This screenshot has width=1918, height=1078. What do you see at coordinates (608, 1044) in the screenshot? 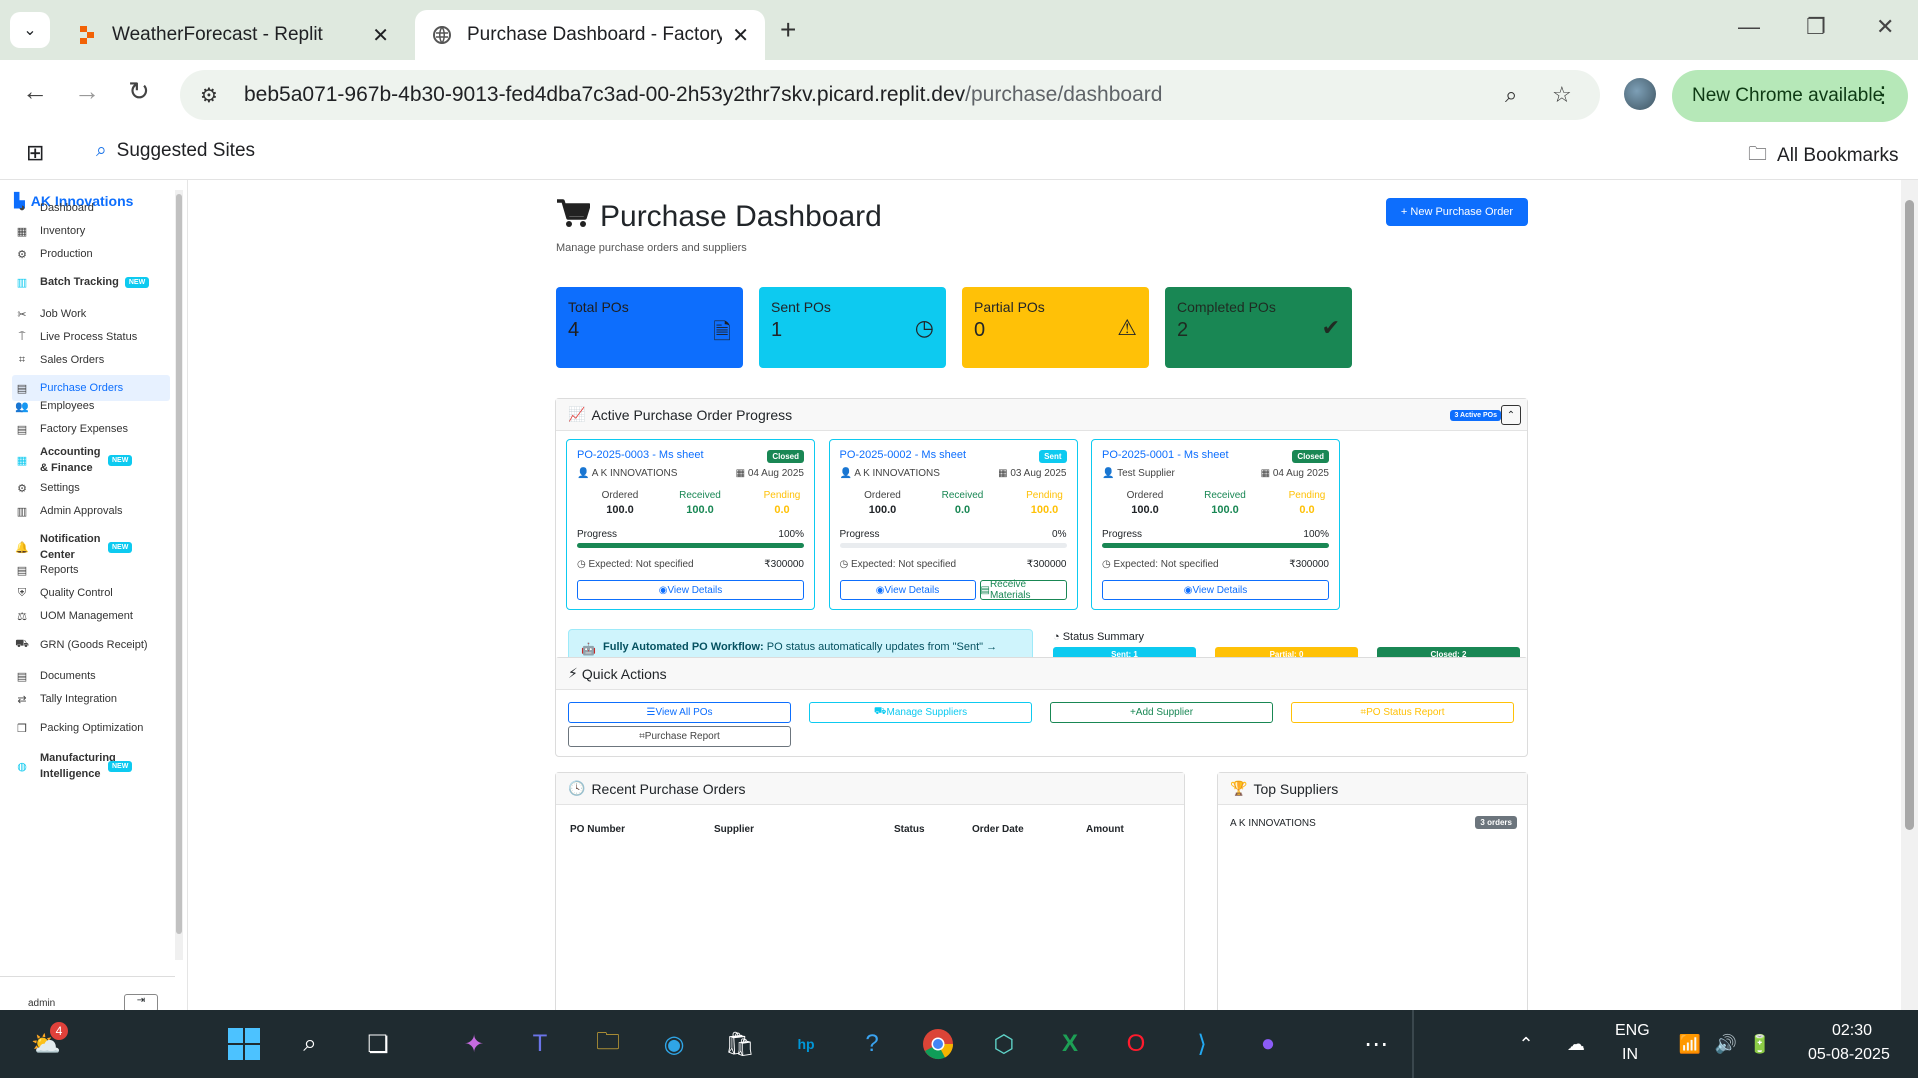
I see `file-explorer-icon: 🗀` at bounding box center [608, 1044].